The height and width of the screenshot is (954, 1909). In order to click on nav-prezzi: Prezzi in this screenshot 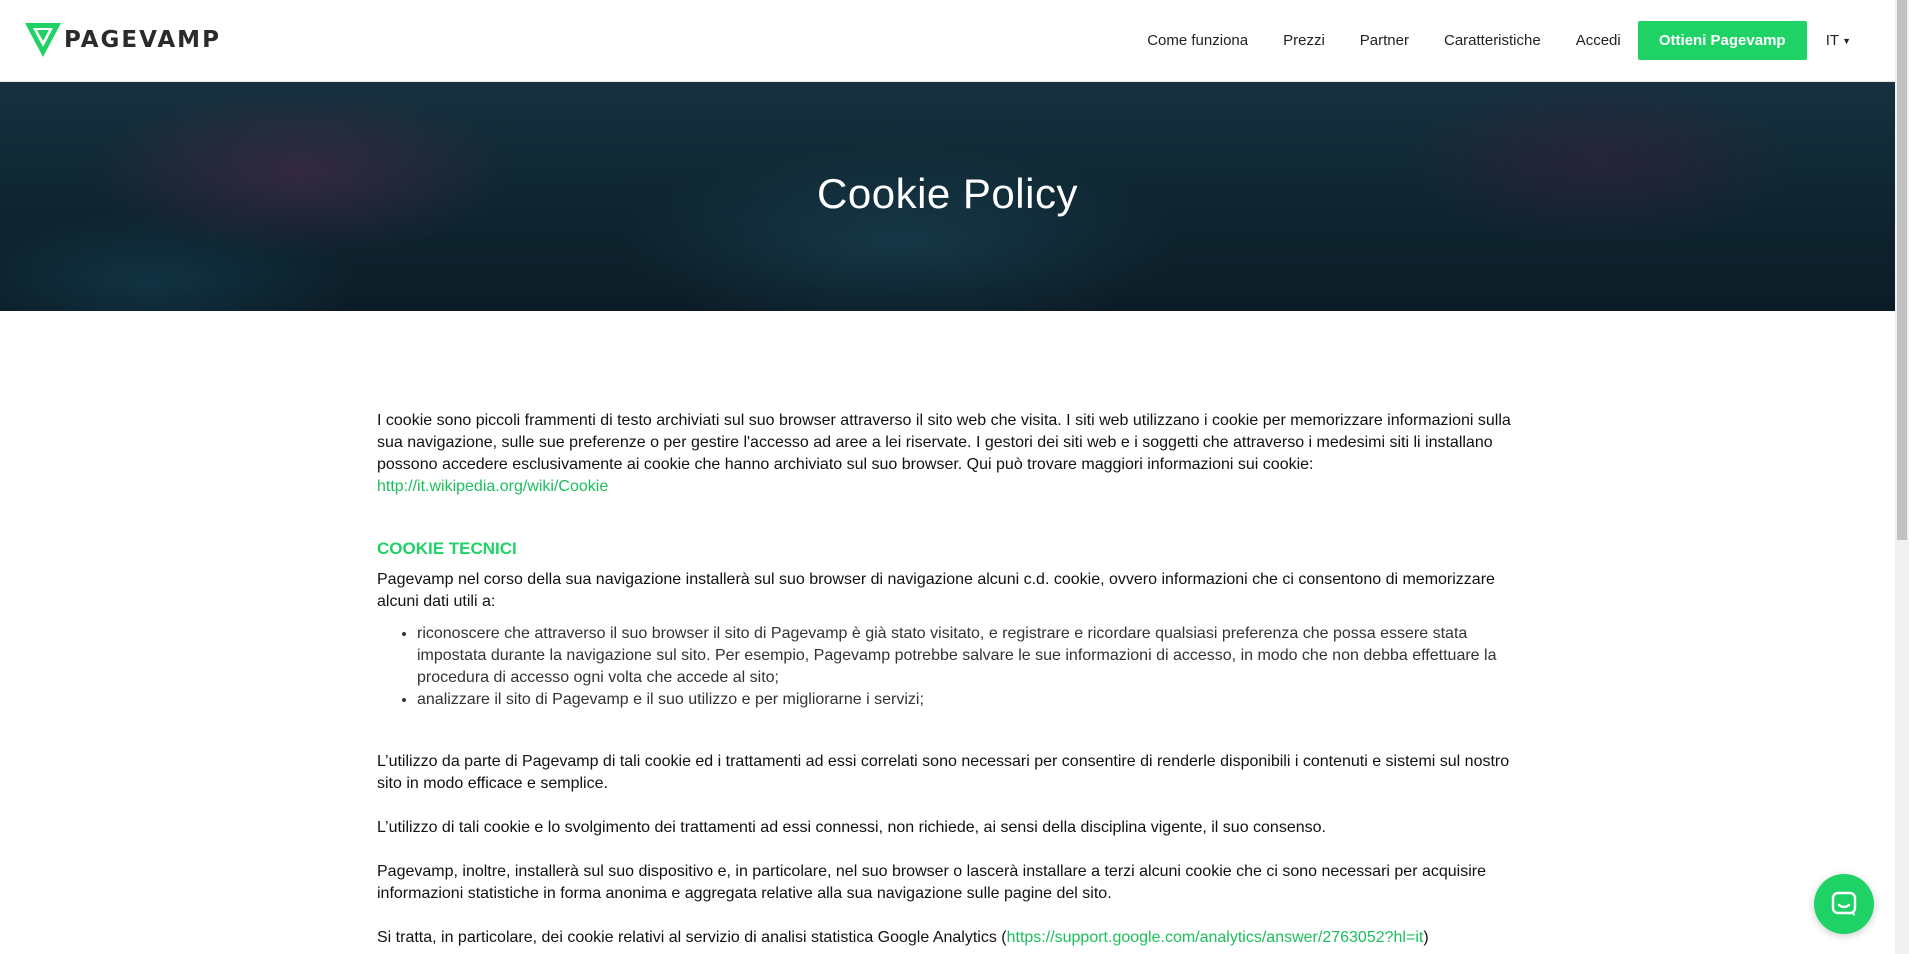, I will do `click(1304, 40)`.